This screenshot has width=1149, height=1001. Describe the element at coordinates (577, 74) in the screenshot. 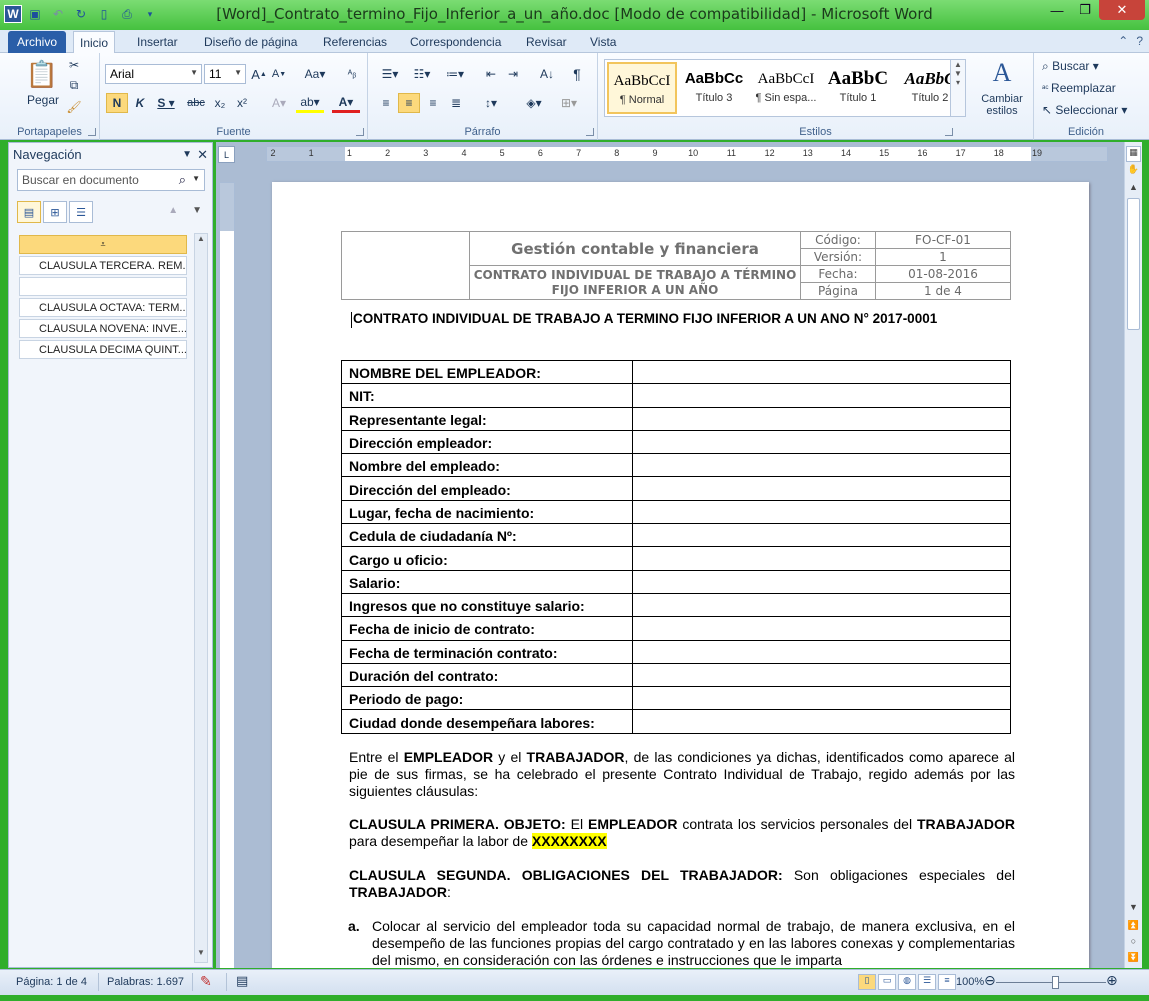

I see `show-formatting-icon: ¶` at that location.